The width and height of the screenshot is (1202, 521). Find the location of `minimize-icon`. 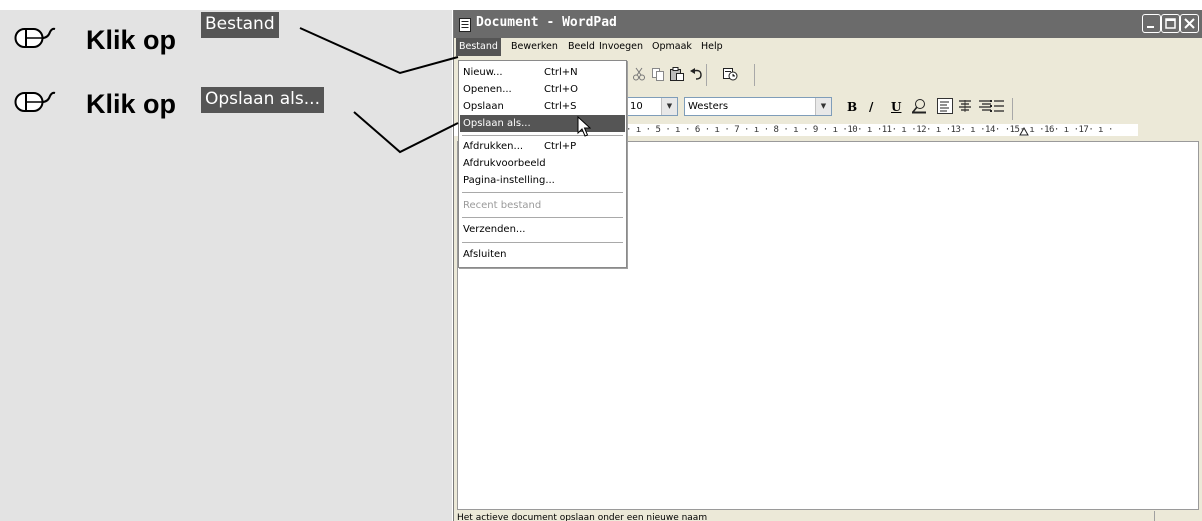

minimize-icon is located at coordinates (1150, 27).